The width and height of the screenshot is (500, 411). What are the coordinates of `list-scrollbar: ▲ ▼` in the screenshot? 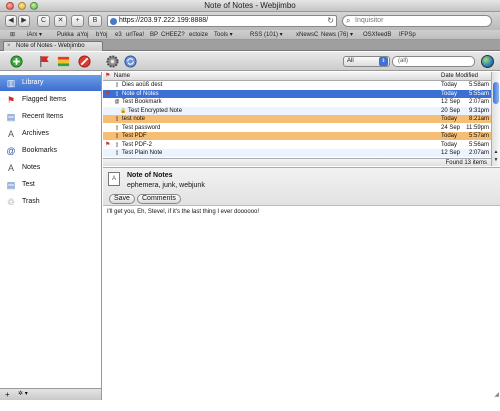 It's located at (495, 119).